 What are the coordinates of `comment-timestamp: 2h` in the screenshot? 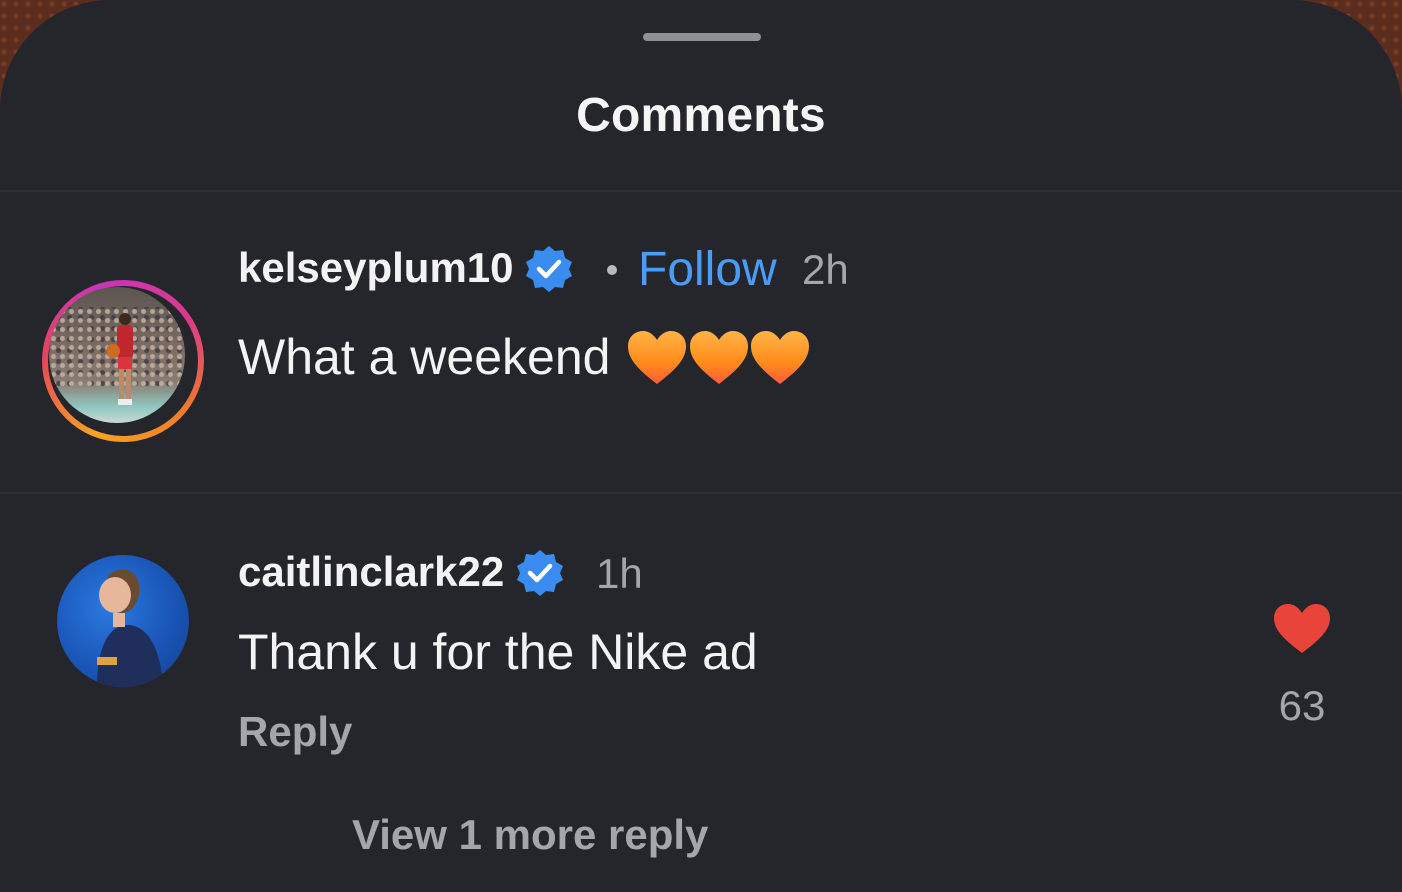 It's located at (825, 269).